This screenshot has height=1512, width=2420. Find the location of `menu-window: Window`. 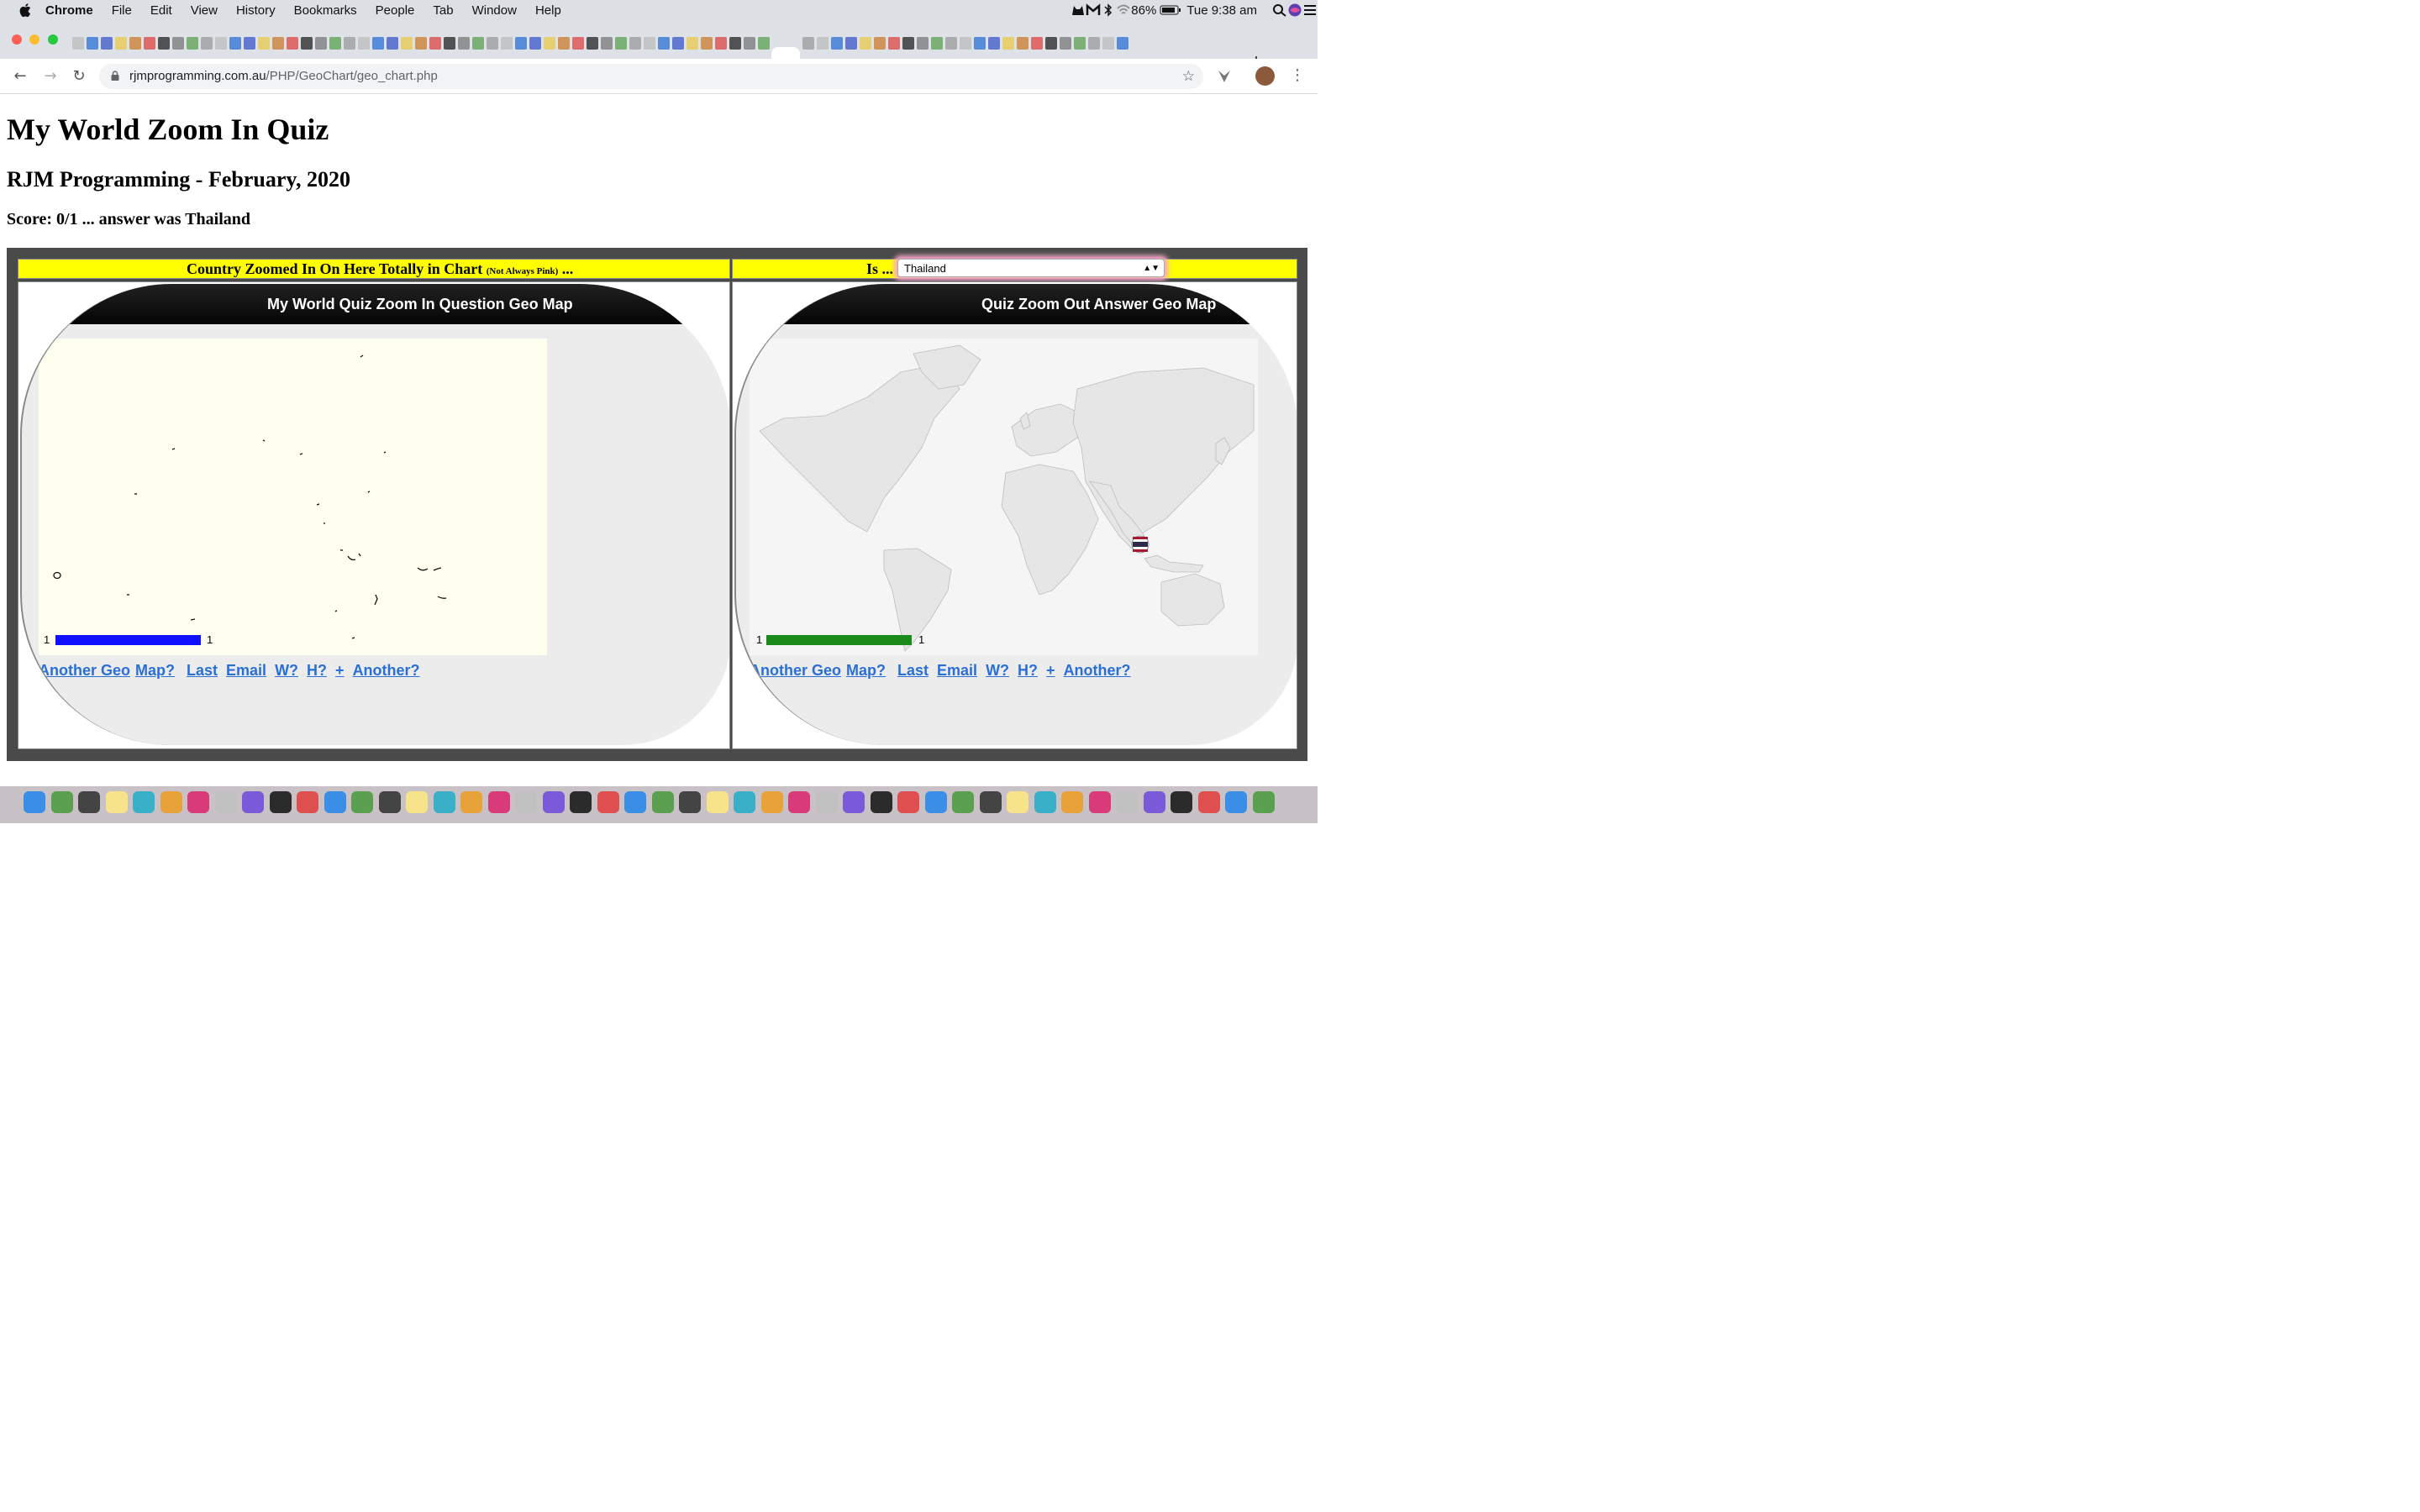

menu-window: Window is located at coordinates (495, 10).